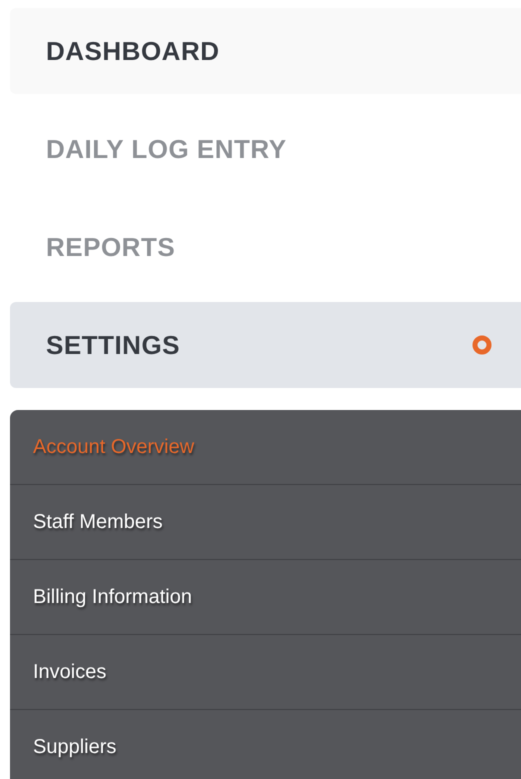 The image size is (521, 779). What do you see at coordinates (265, 744) in the screenshot?
I see `submenu-item: Suppliers` at bounding box center [265, 744].